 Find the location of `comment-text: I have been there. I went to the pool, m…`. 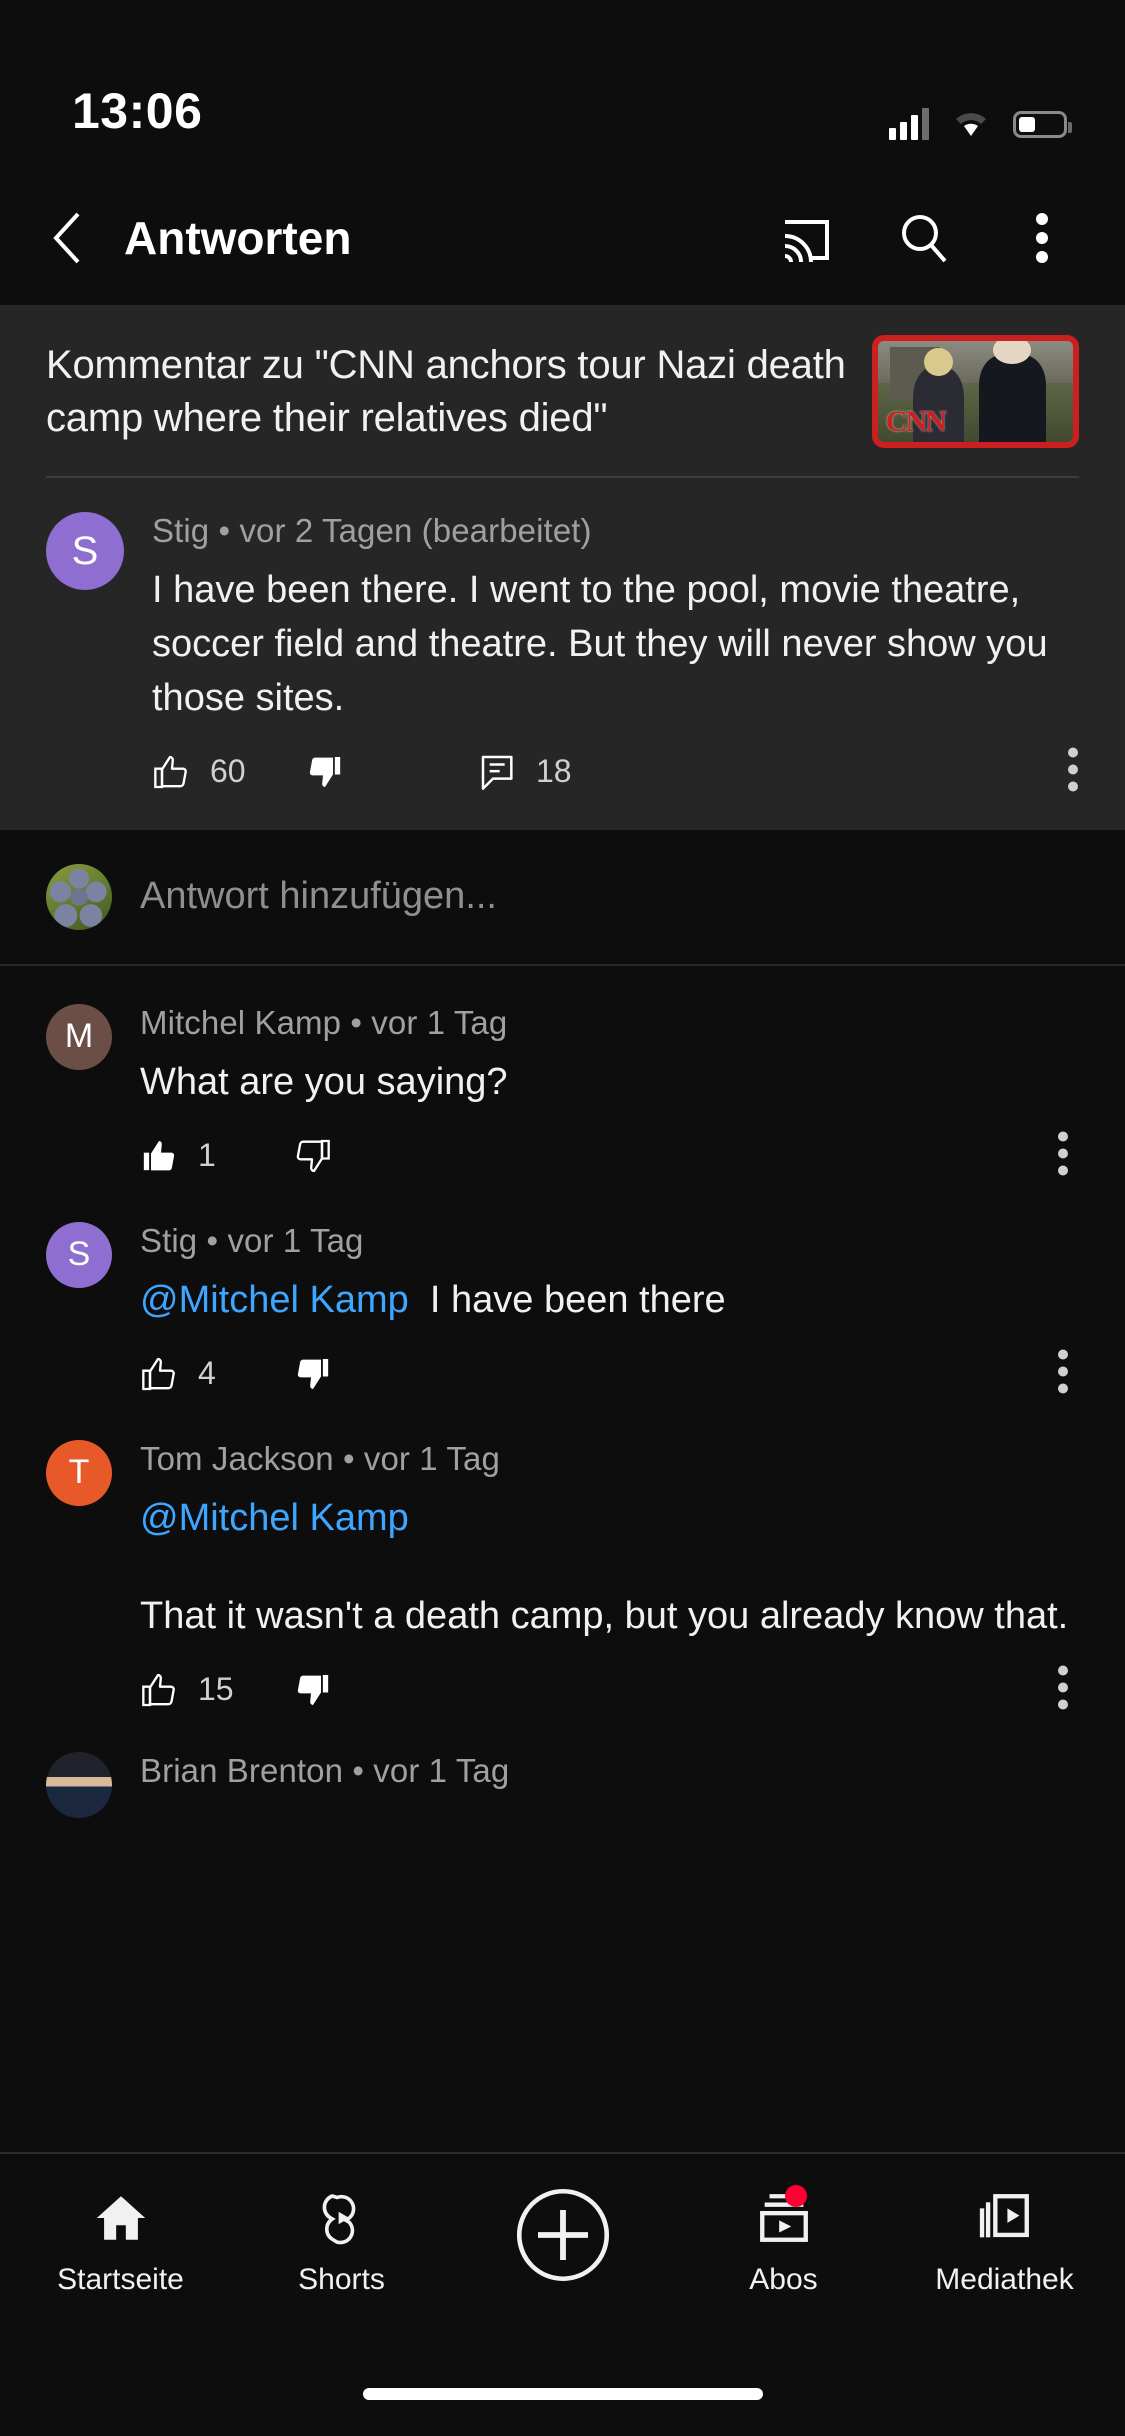

comment-text: I have been there. I went to the pool, m… is located at coordinates (600, 644).